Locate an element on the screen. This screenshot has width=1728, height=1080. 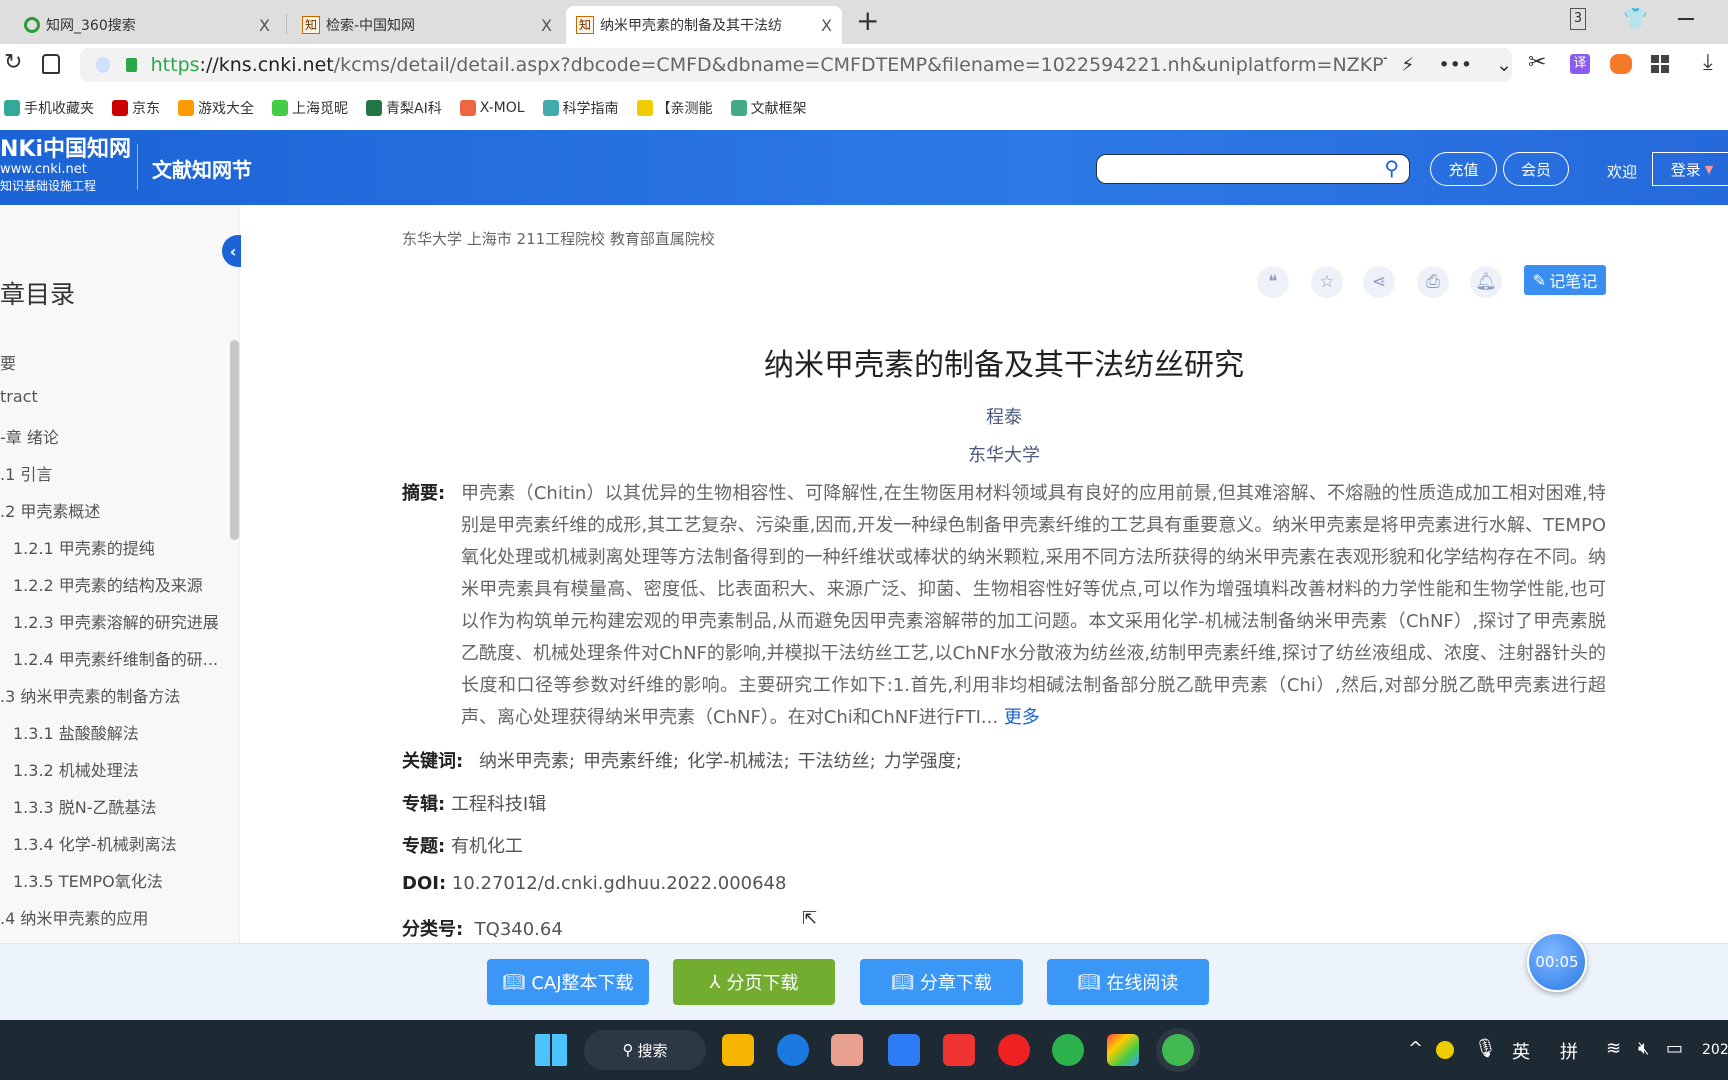
cnki-logo: NKi中国知网 www.cnki.net 知识基础设施工程 is located at coordinates (65, 166).